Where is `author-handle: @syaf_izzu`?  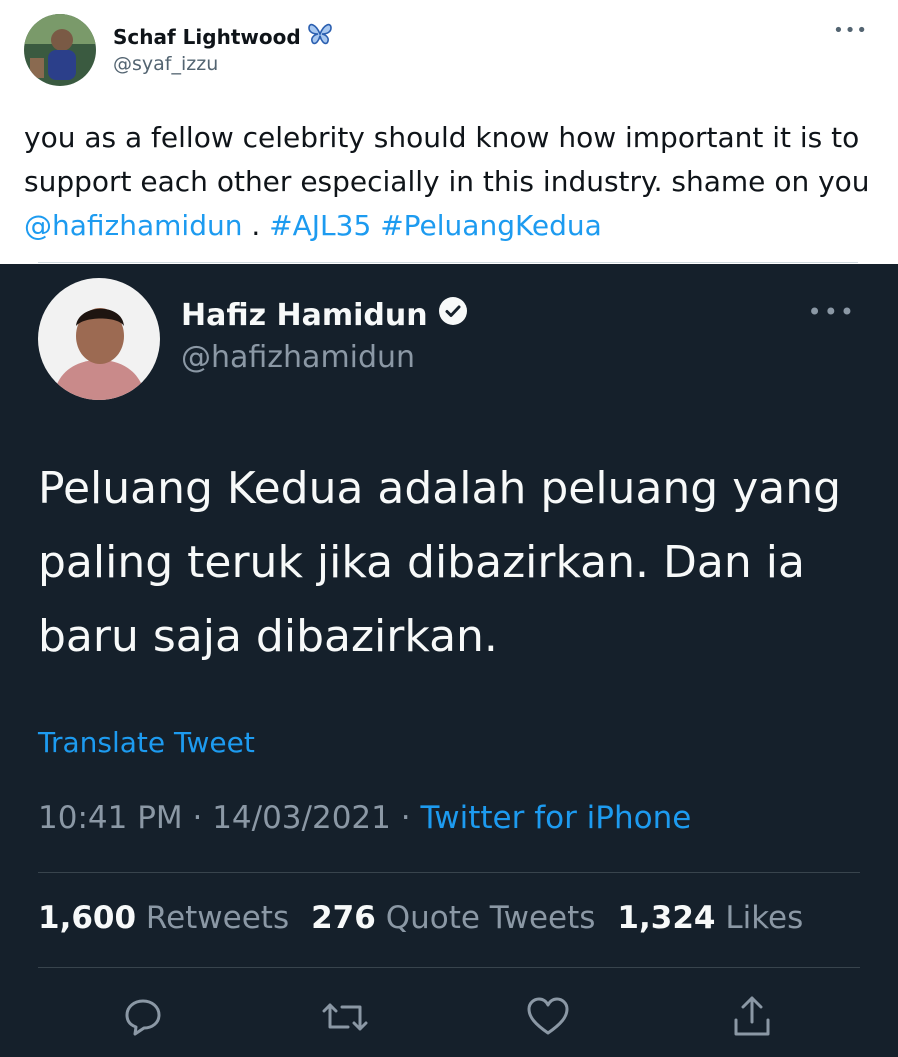
author-handle: @syaf_izzu is located at coordinates (165, 64).